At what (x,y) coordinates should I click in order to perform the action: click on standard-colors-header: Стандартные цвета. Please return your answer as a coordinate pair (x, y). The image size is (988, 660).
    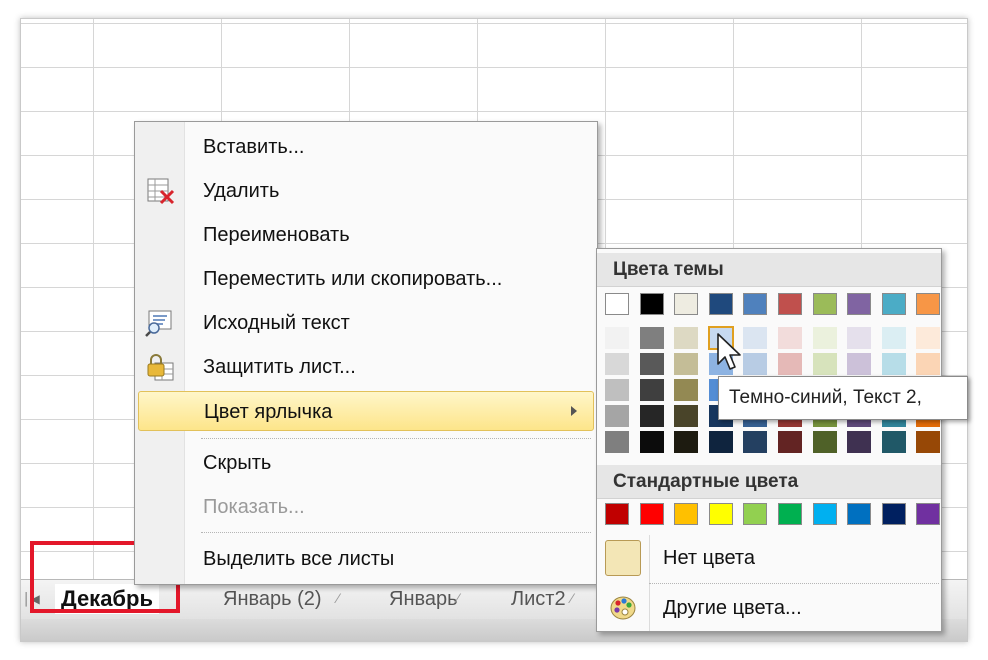
    Looking at the image, I should click on (769, 482).